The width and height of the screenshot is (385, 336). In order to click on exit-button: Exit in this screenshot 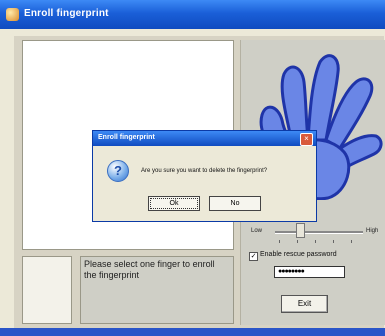, I will do `click(304, 304)`.